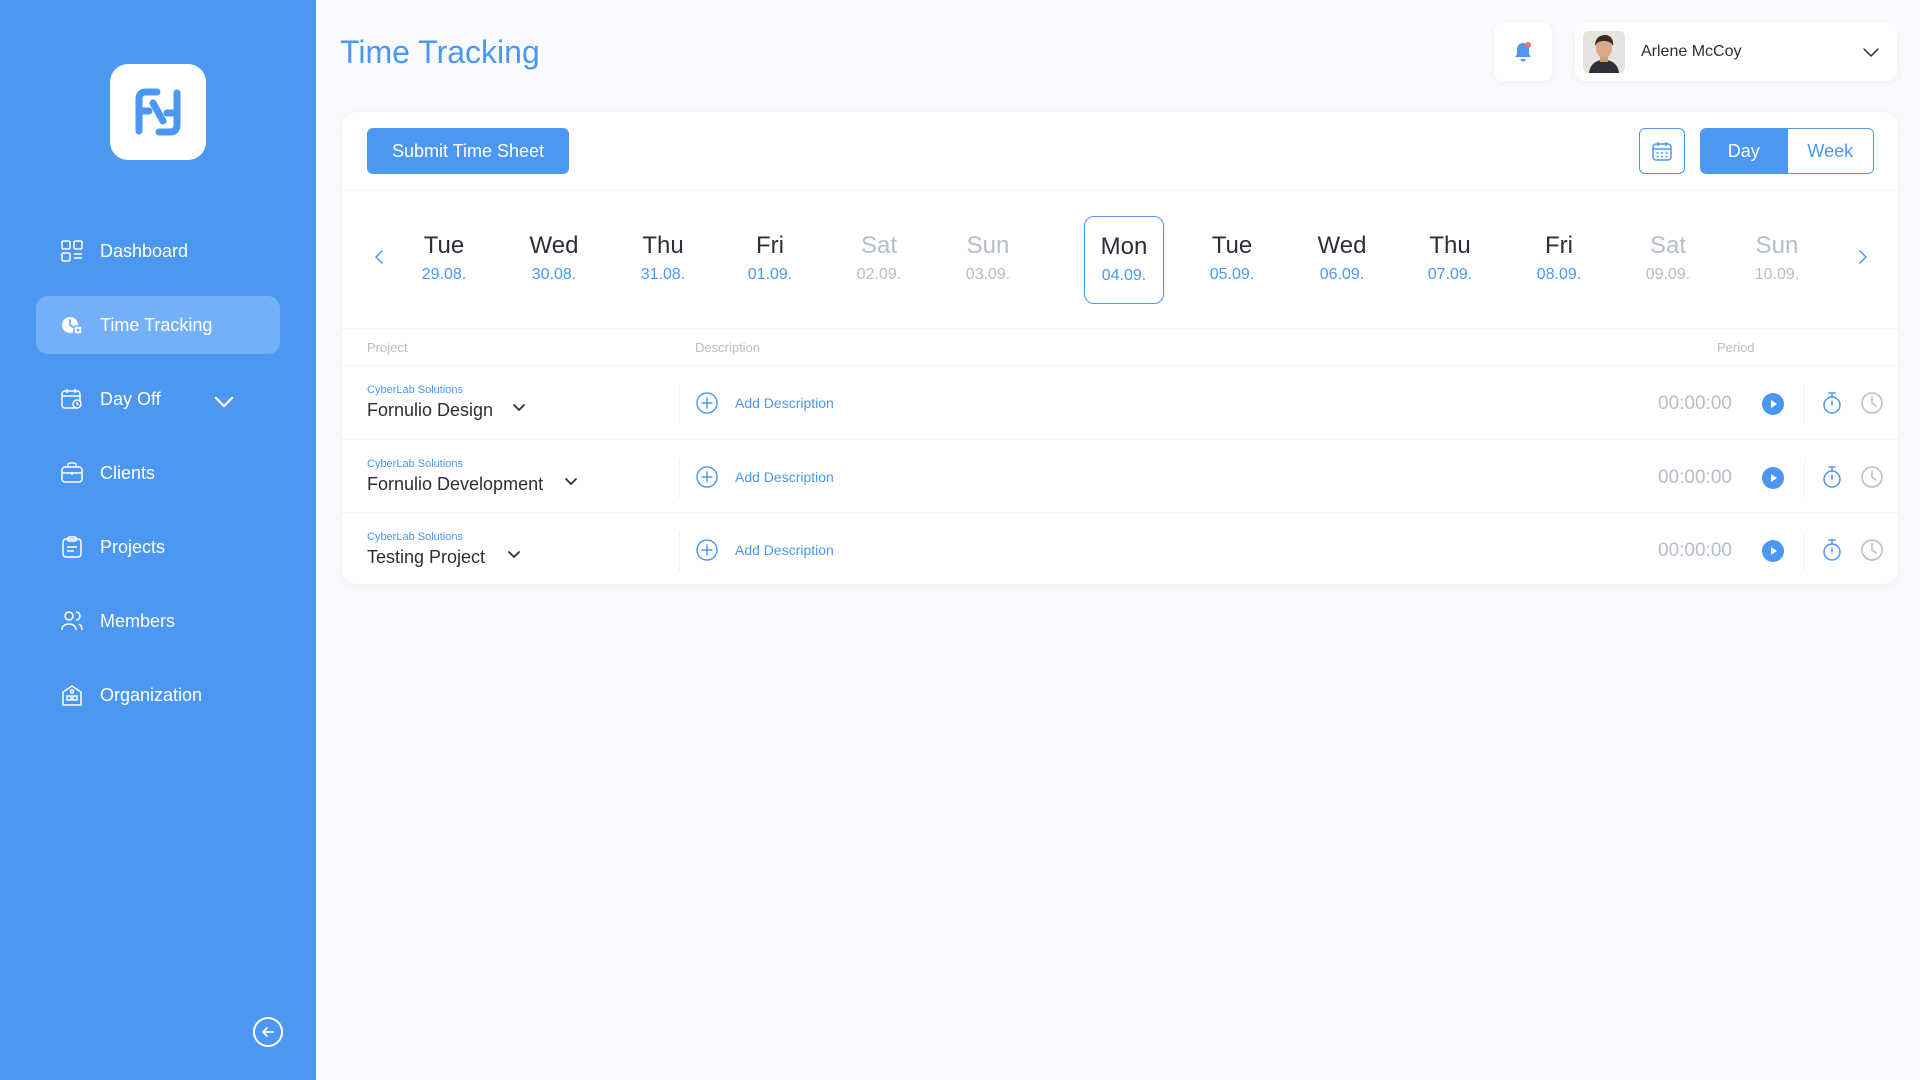  I want to click on column-header-project: Project, so click(387, 347).